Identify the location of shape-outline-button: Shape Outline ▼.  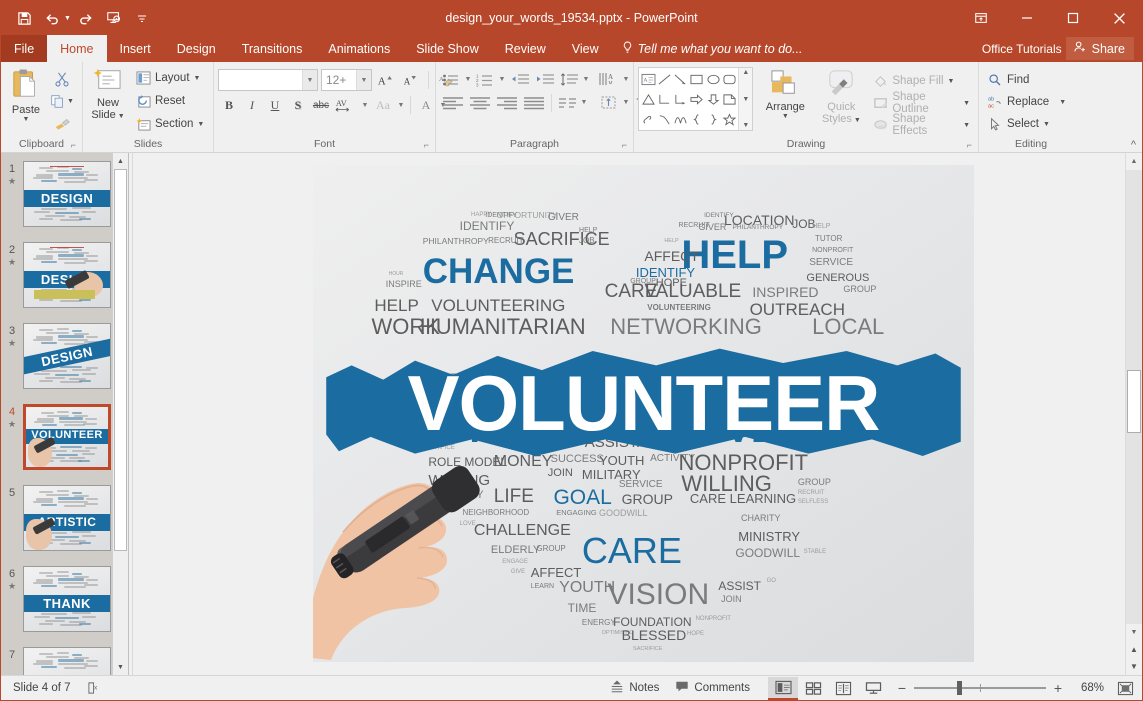
(921, 103).